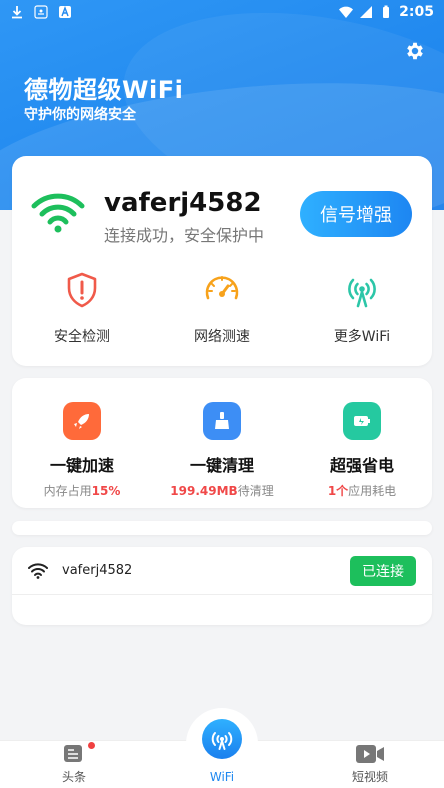  What do you see at coordinates (82, 337) in the screenshot?
I see `tool-label: 安全检测` at bounding box center [82, 337].